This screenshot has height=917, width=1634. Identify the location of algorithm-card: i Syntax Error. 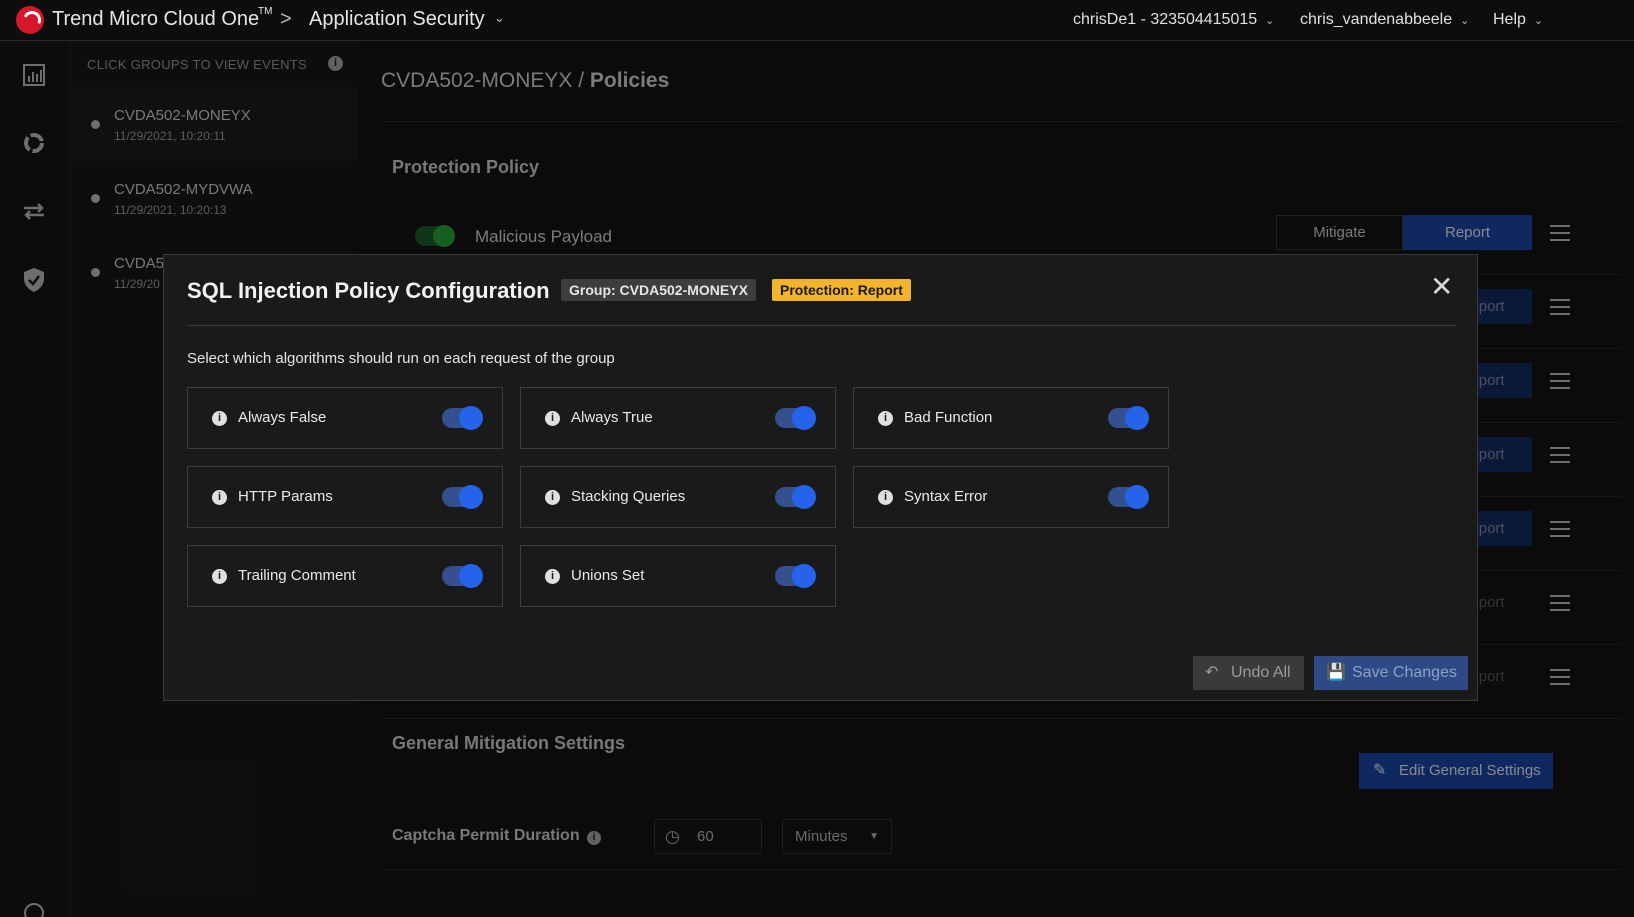
(1011, 497).